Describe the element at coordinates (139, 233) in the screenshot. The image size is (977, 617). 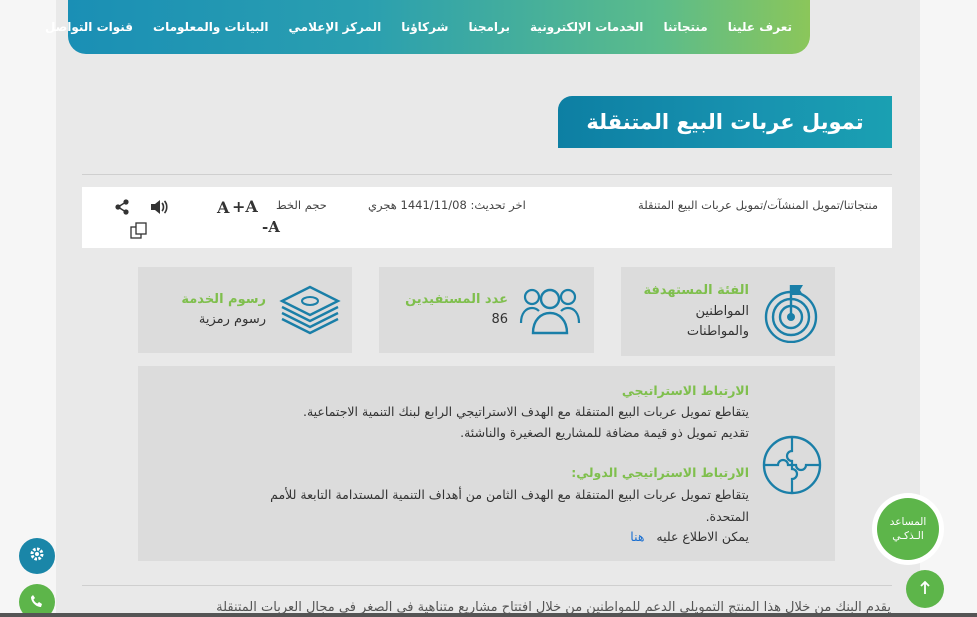
I see `copy-icon` at that location.